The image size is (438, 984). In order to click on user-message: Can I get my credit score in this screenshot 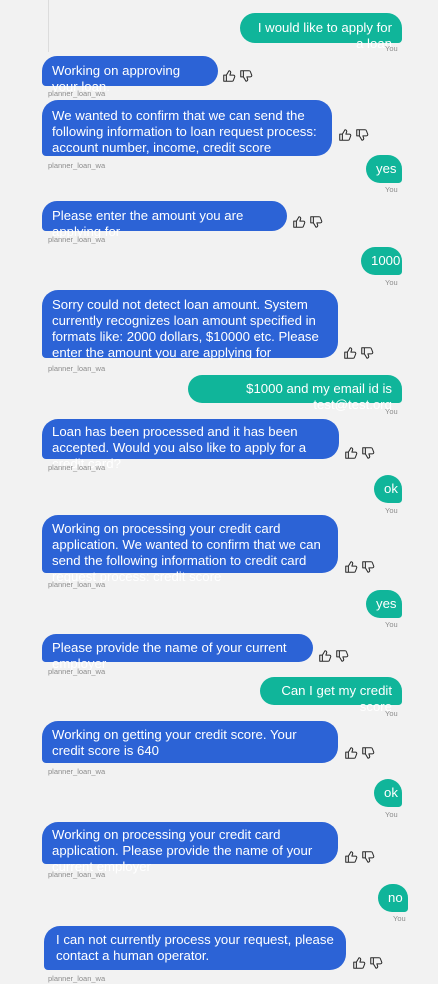, I will do `click(331, 695)`.